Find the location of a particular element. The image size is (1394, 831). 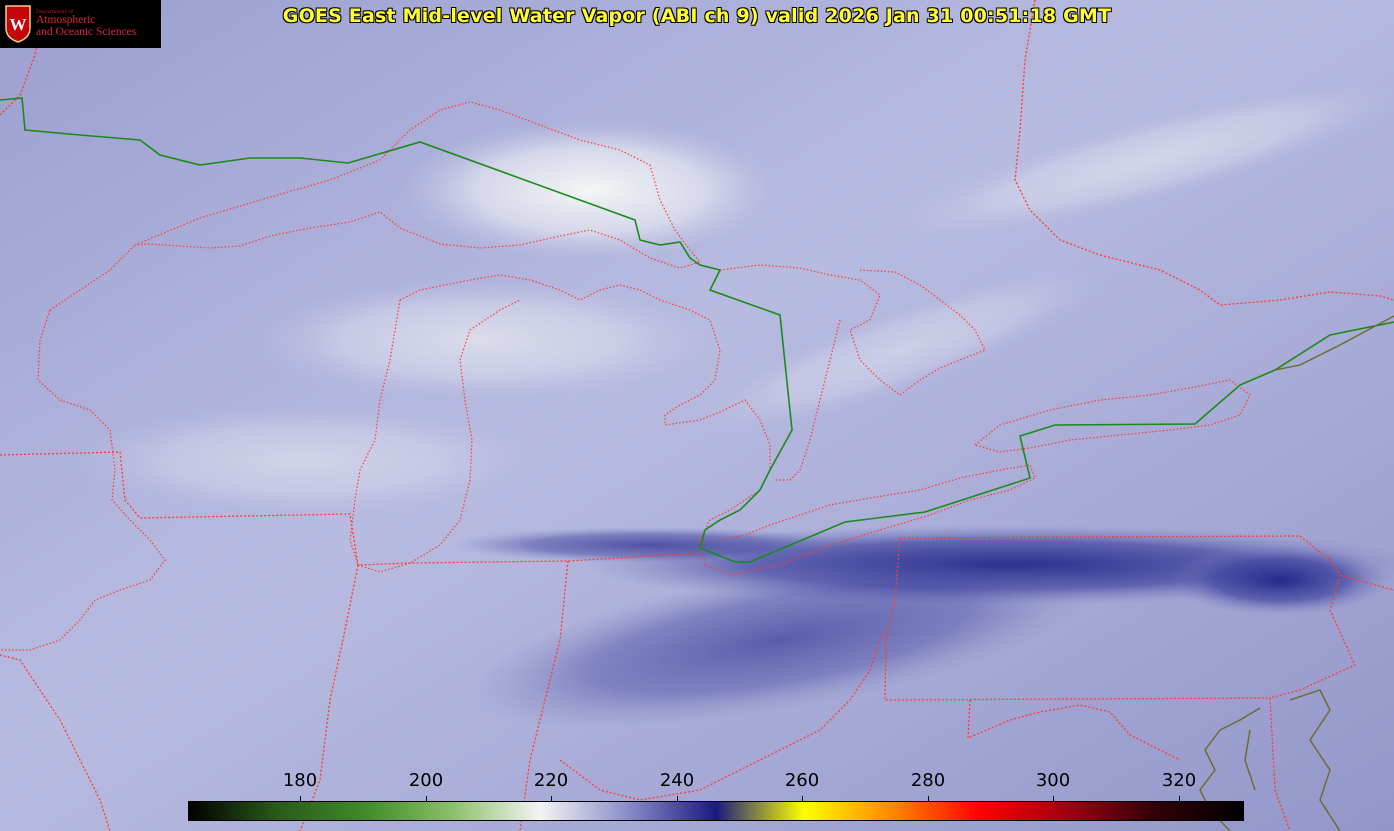

moist-band is located at coordinates (1280, 580).